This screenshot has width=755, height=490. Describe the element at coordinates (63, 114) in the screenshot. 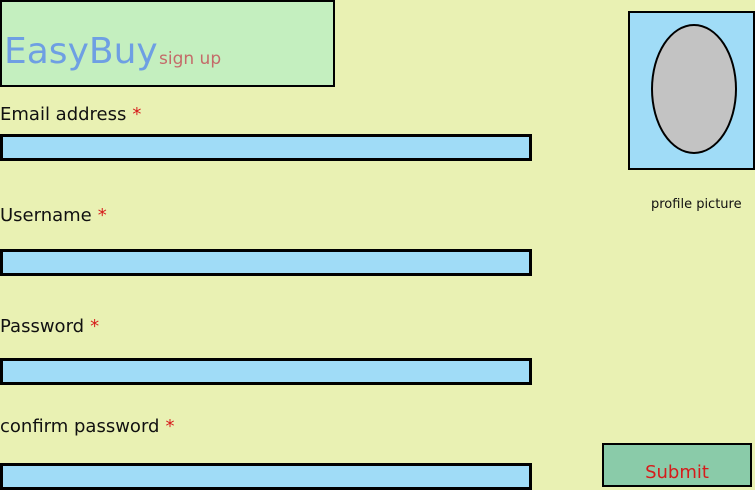

I see `email-label-text: Email address` at that location.